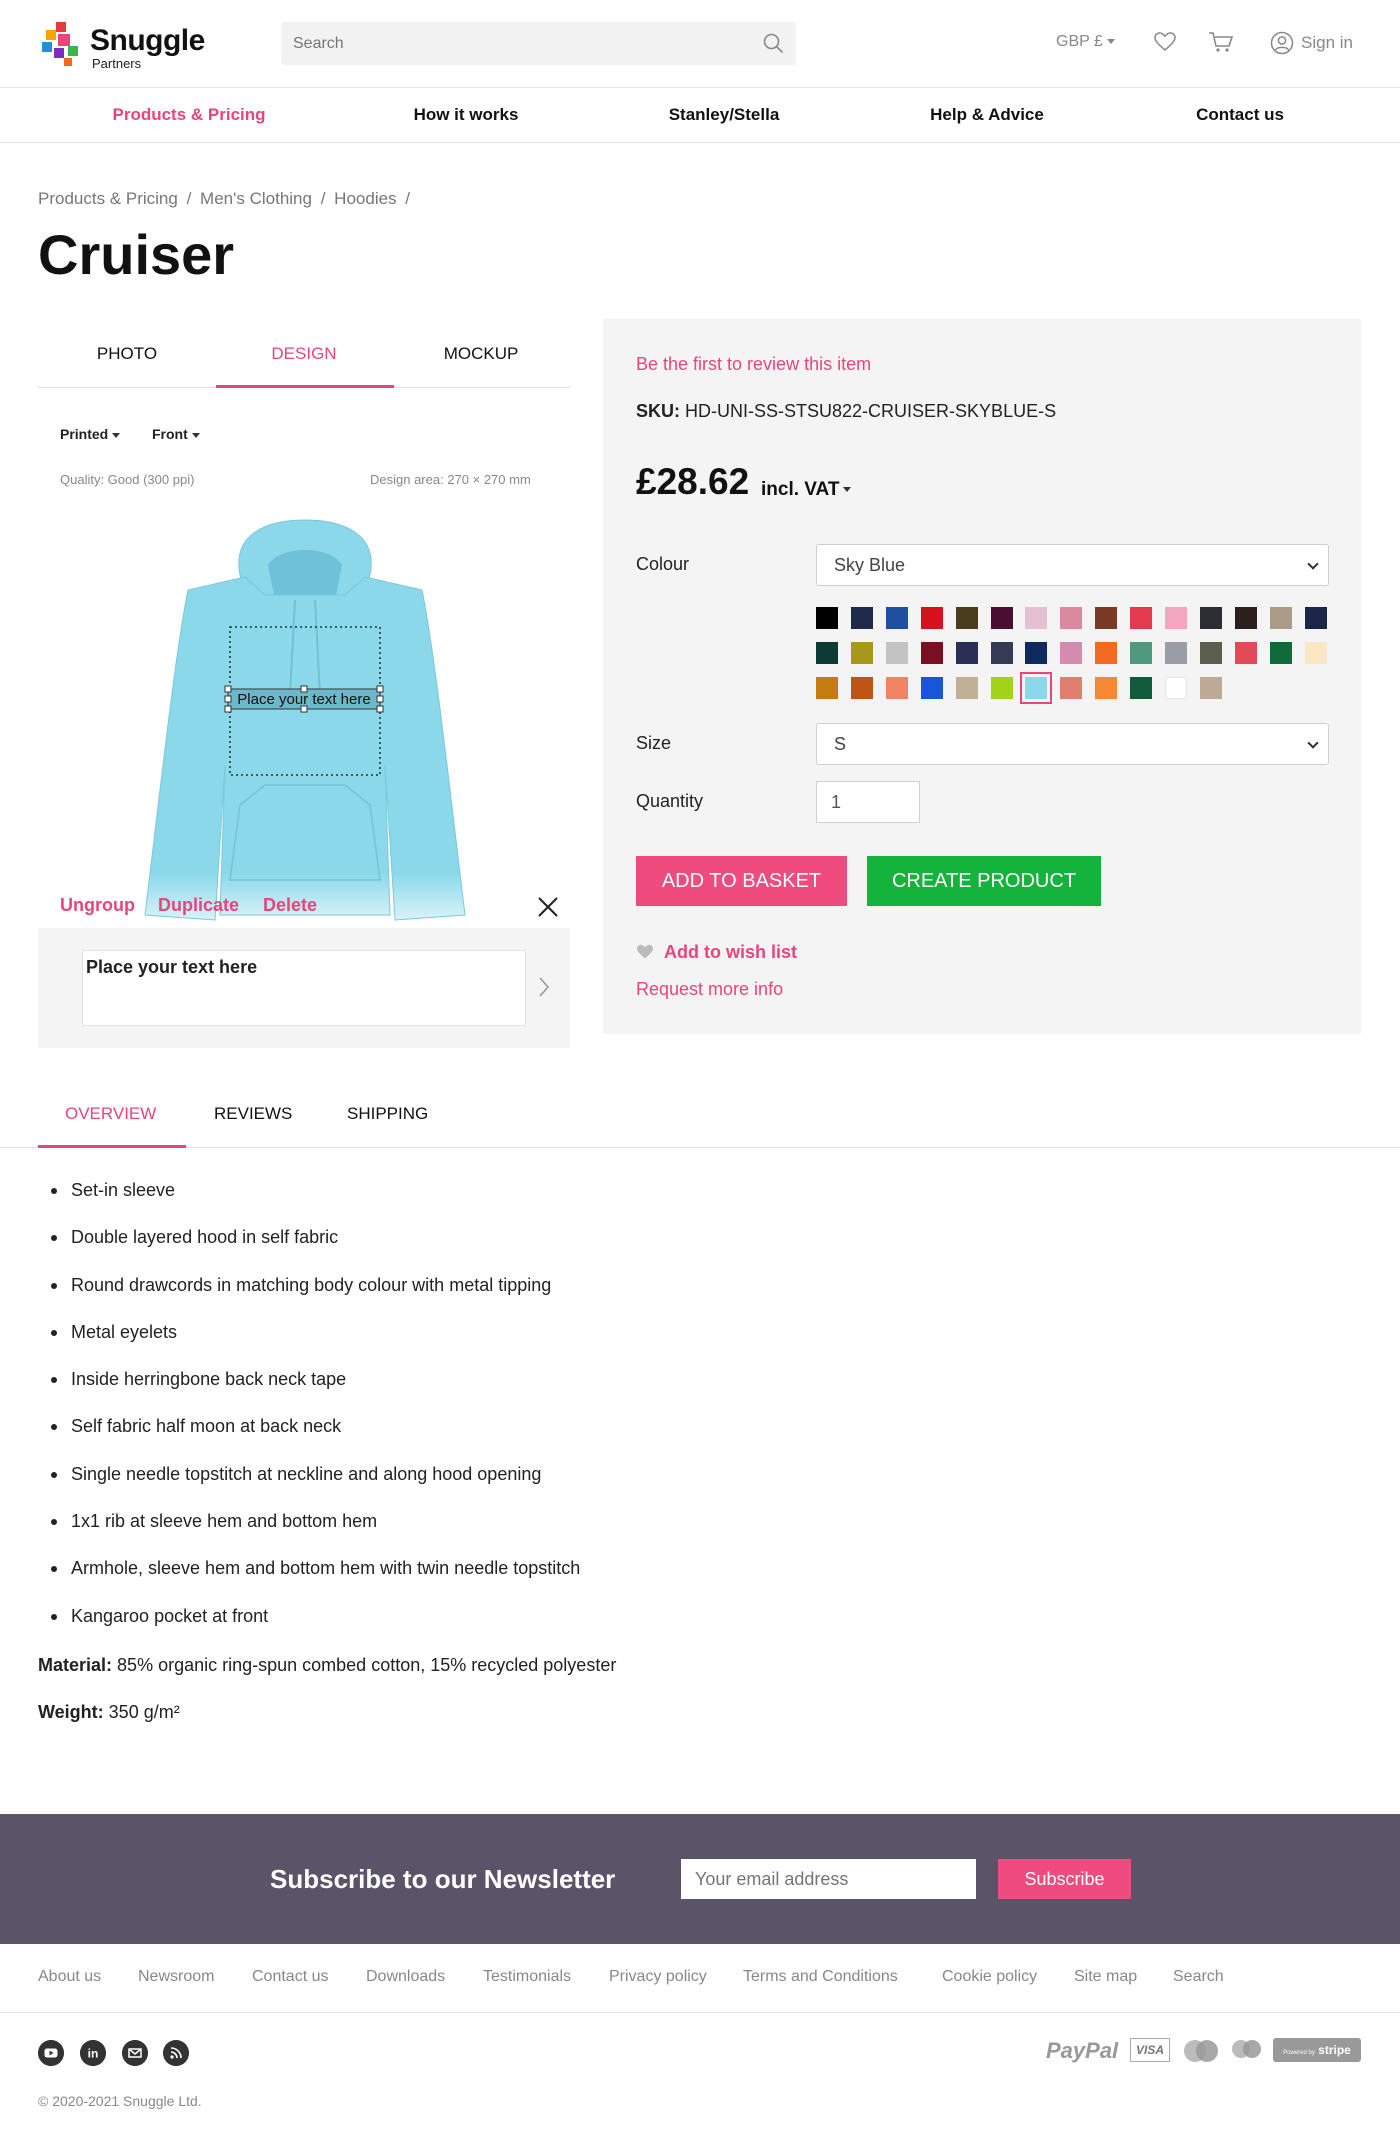 Image resolution: width=1400 pixels, height=2138 pixels. What do you see at coordinates (1198, 1977) in the screenshot?
I see `footer-link-search: Search` at bounding box center [1198, 1977].